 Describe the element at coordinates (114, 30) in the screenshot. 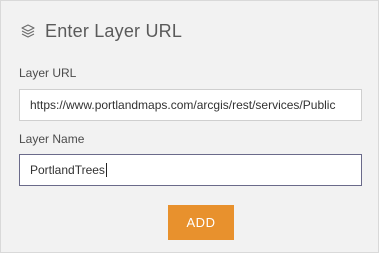

I see `panel-title: Enter Layer URL` at that location.